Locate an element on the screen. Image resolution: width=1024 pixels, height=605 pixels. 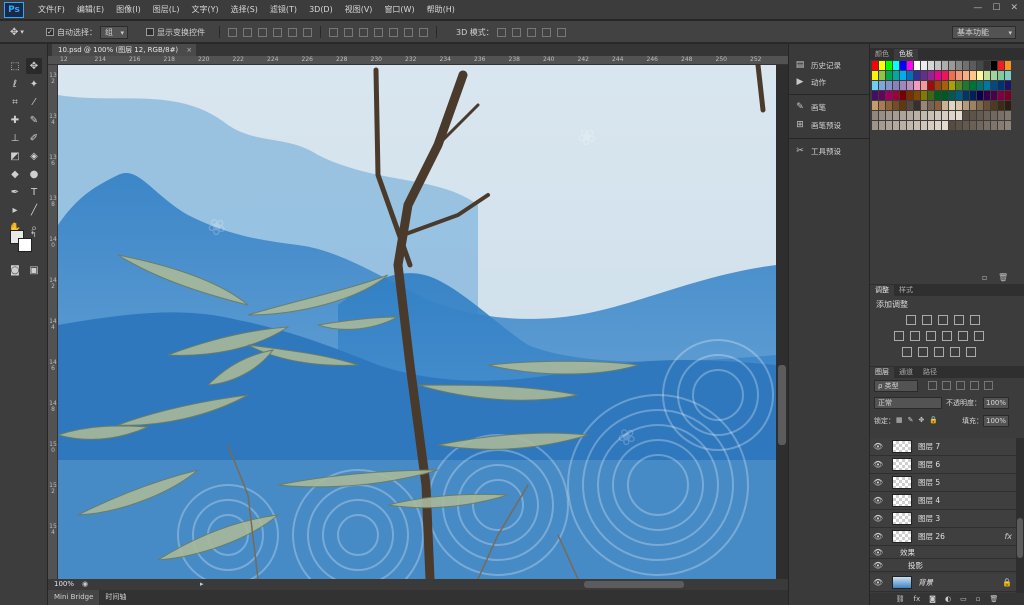
lock-all-icon: 🔒 is located at coordinates (933, 420).